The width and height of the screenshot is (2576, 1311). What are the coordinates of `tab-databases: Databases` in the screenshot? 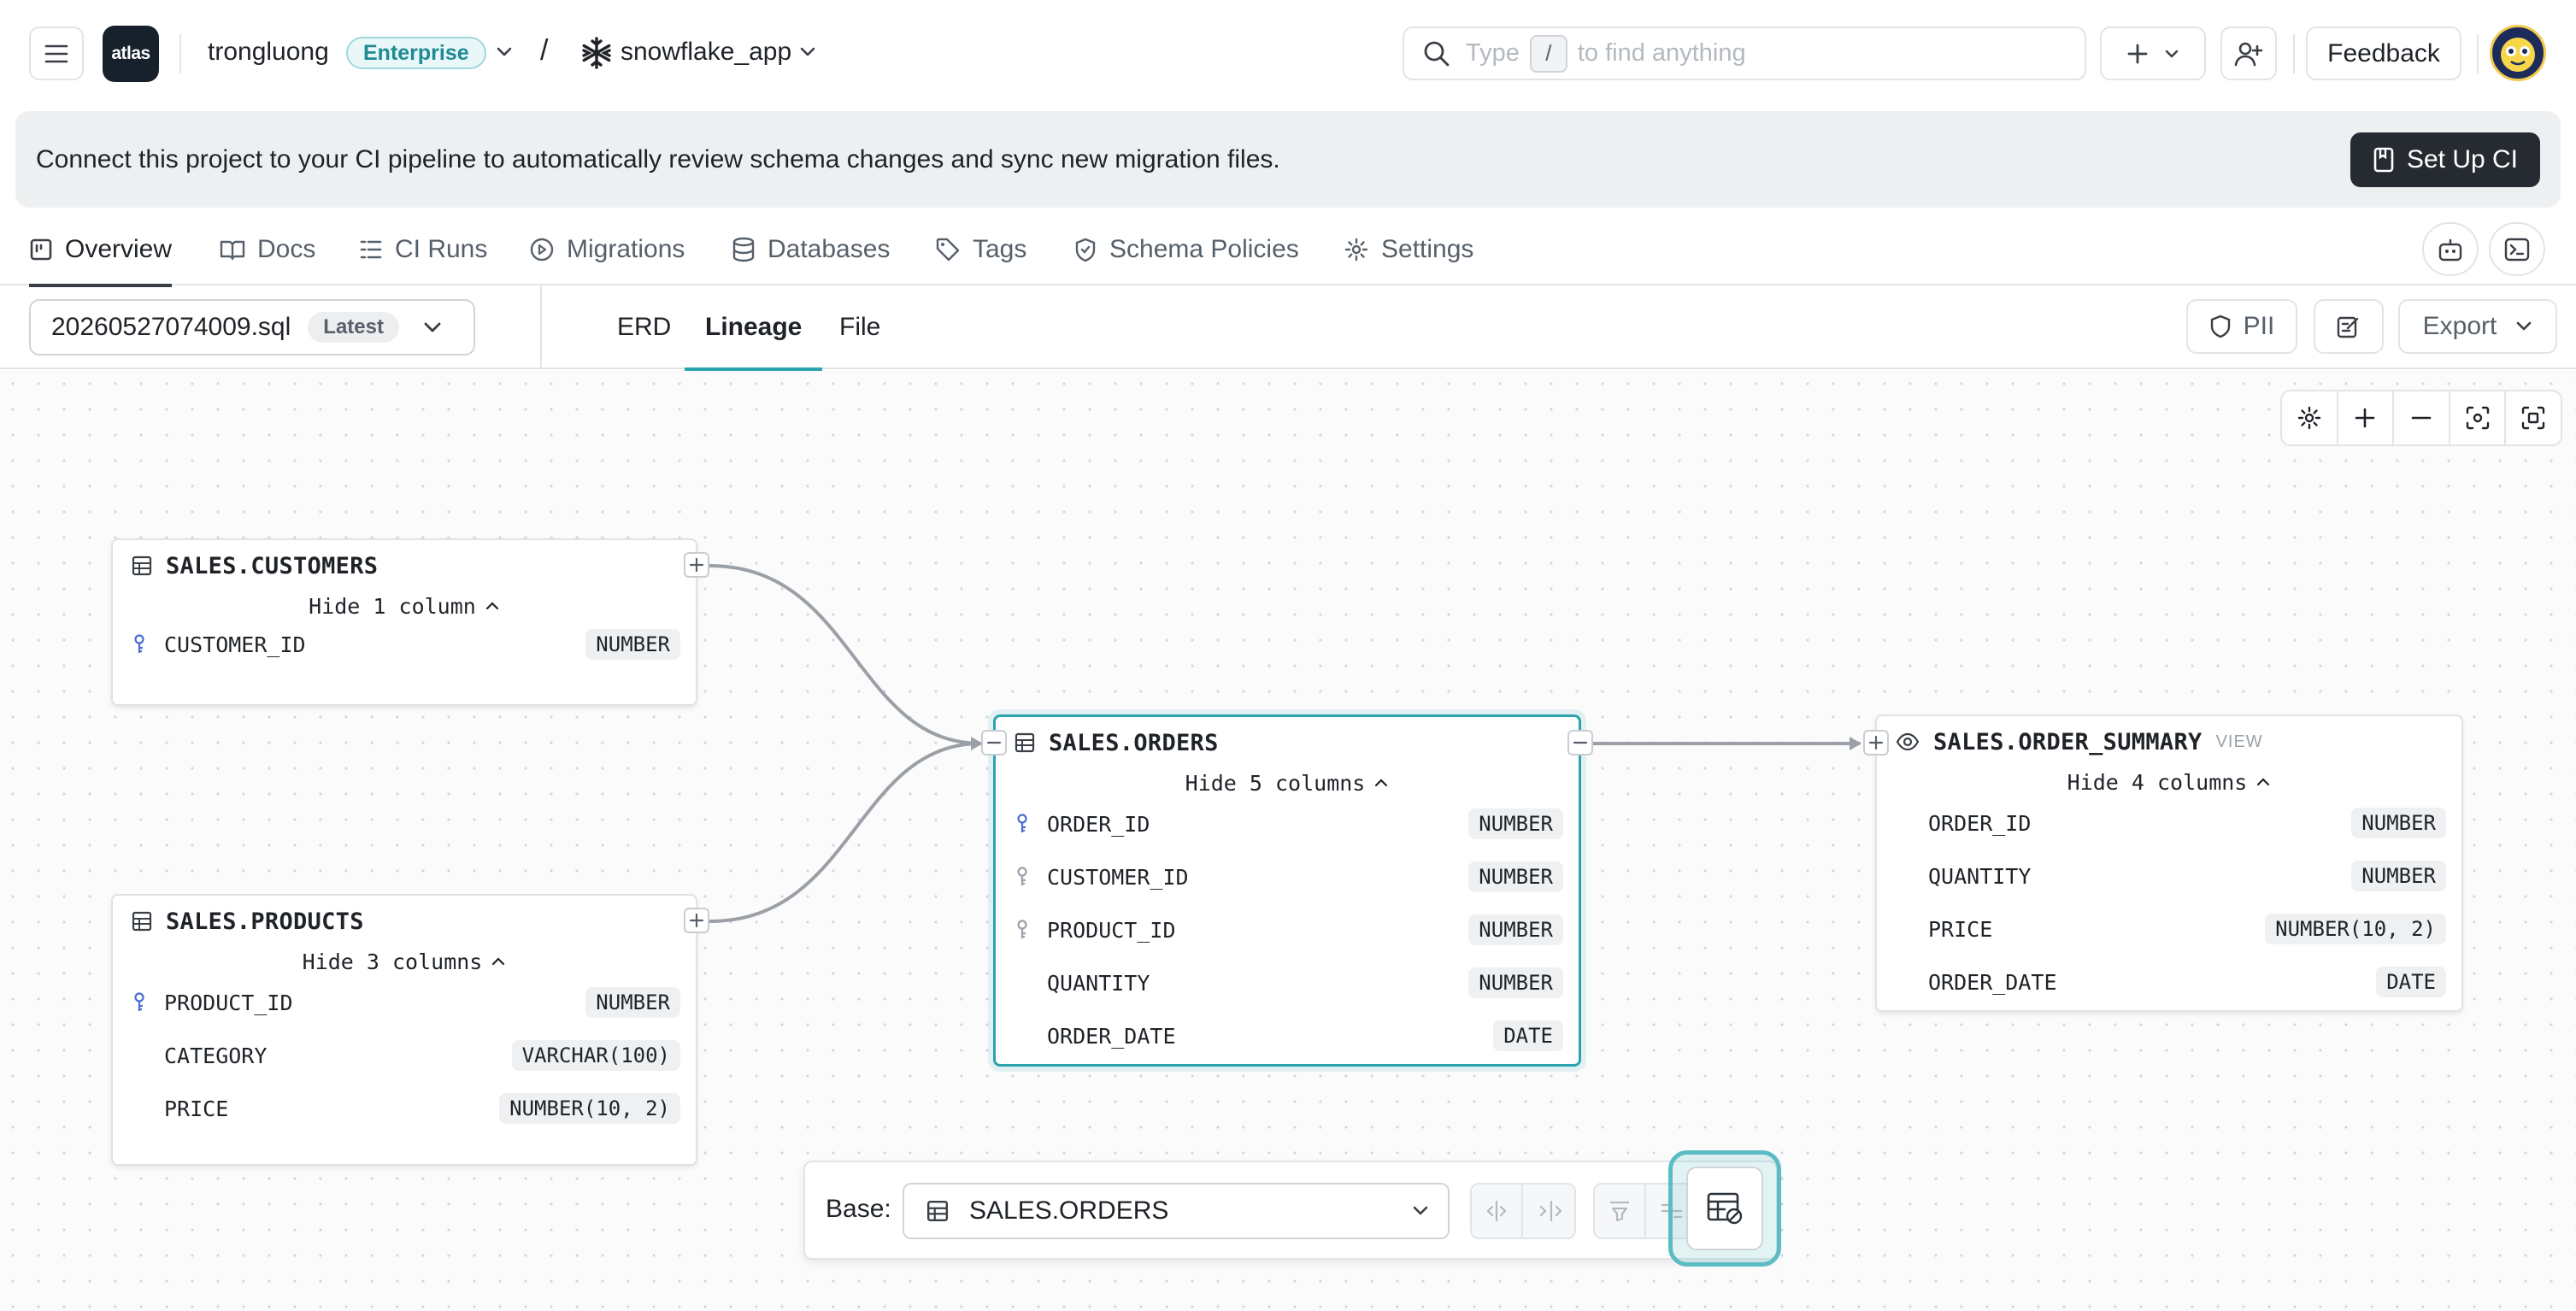 It's located at (811, 249).